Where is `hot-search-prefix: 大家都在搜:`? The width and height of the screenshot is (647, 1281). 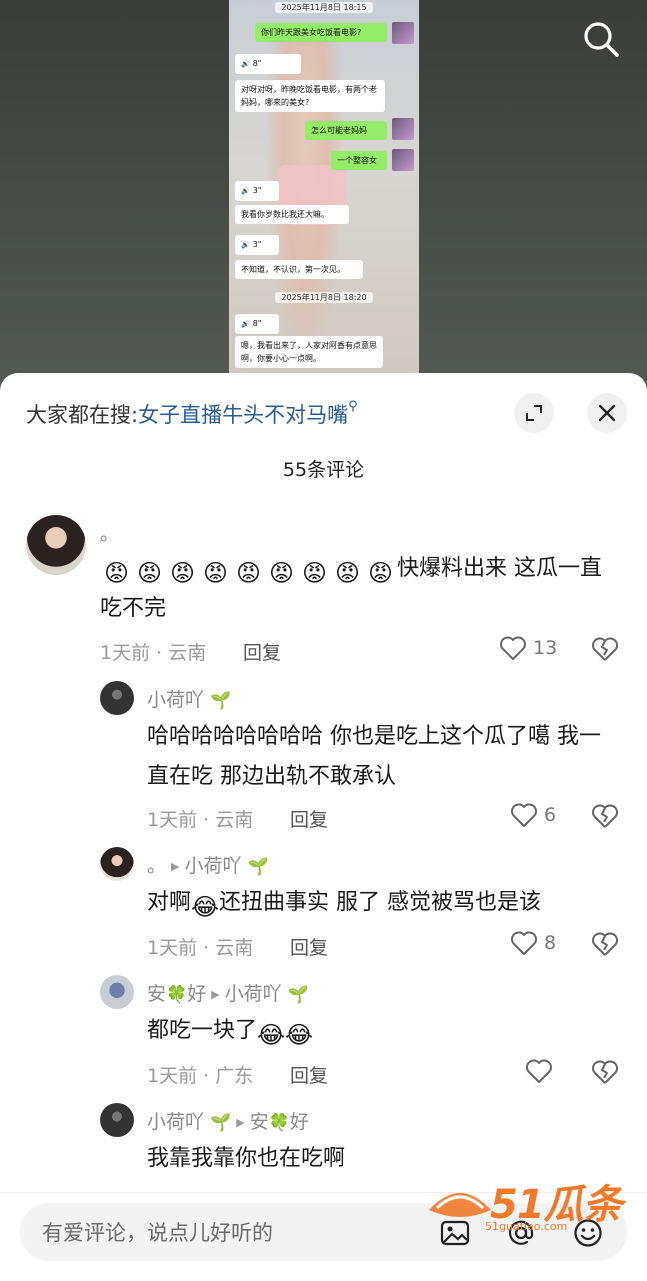
hot-search-prefix: 大家都在搜: is located at coordinates (82, 415).